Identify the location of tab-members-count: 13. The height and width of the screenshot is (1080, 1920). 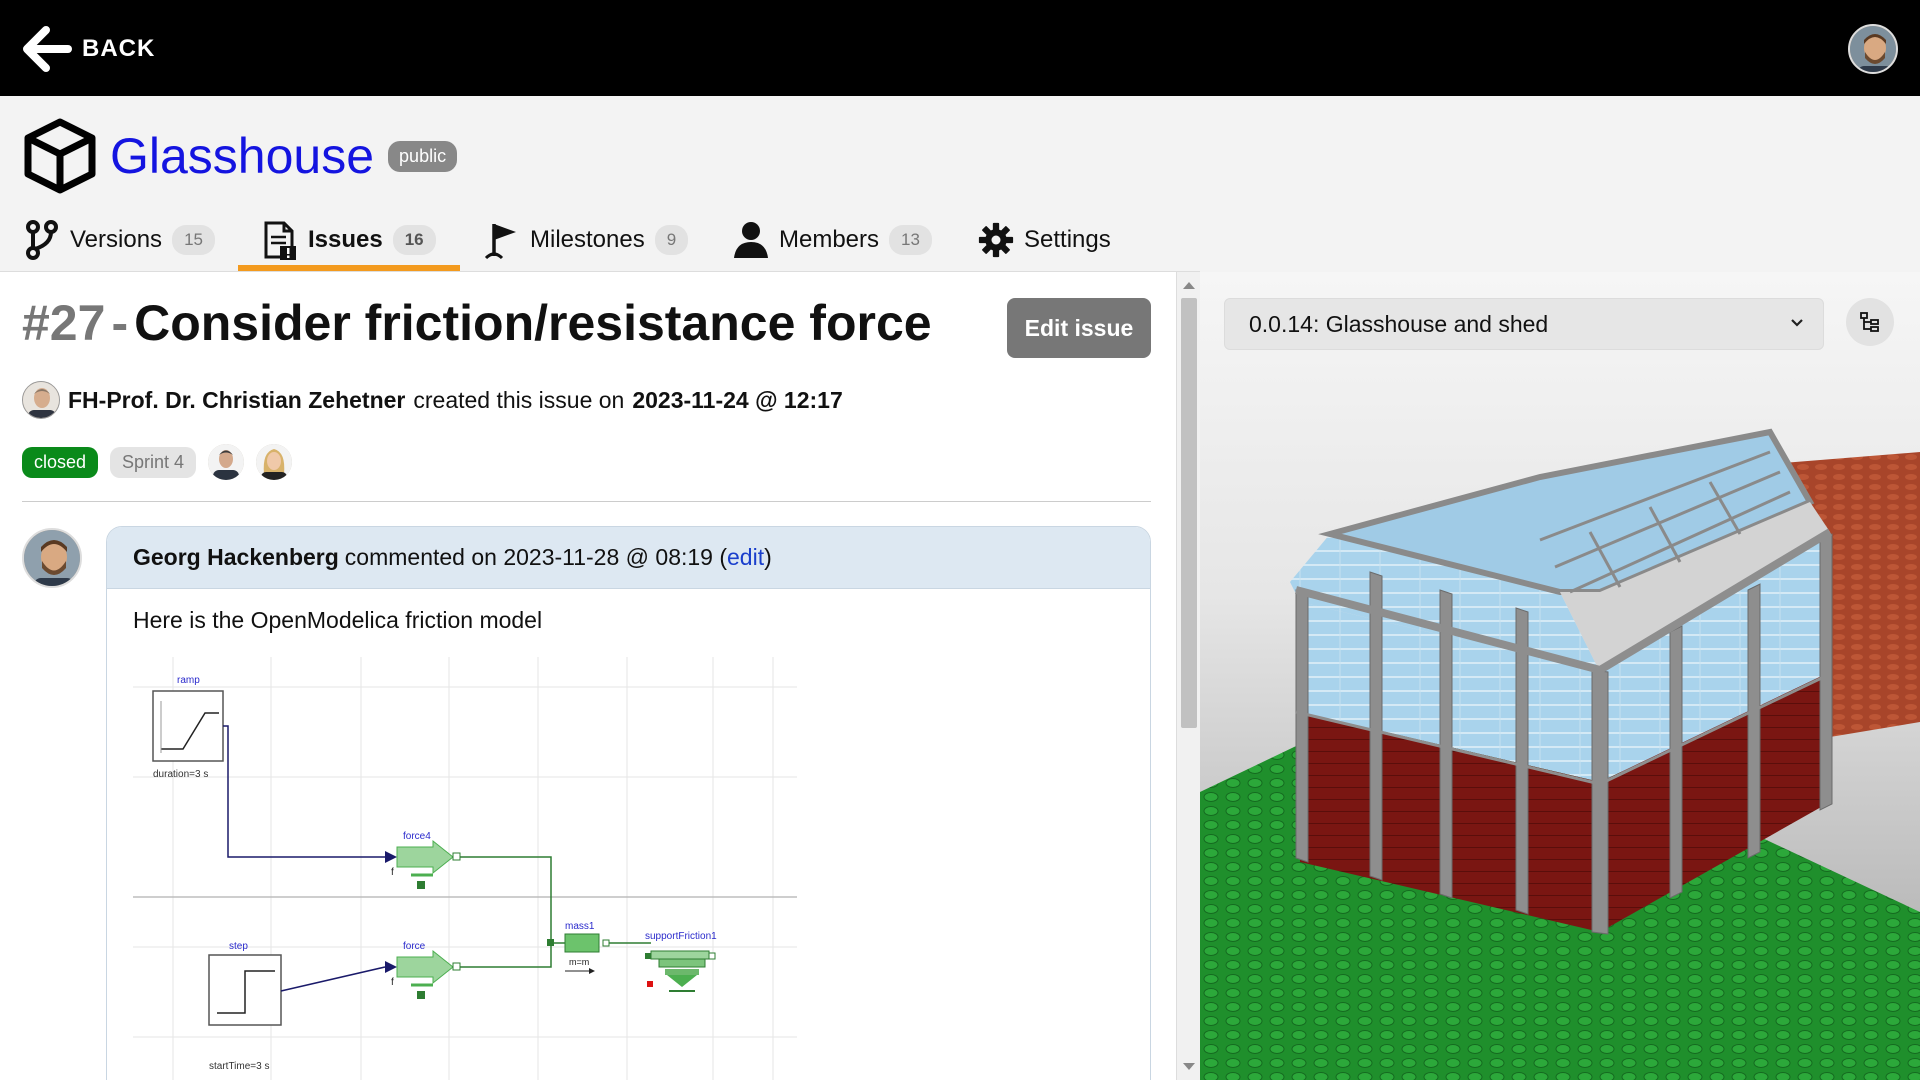
(910, 240).